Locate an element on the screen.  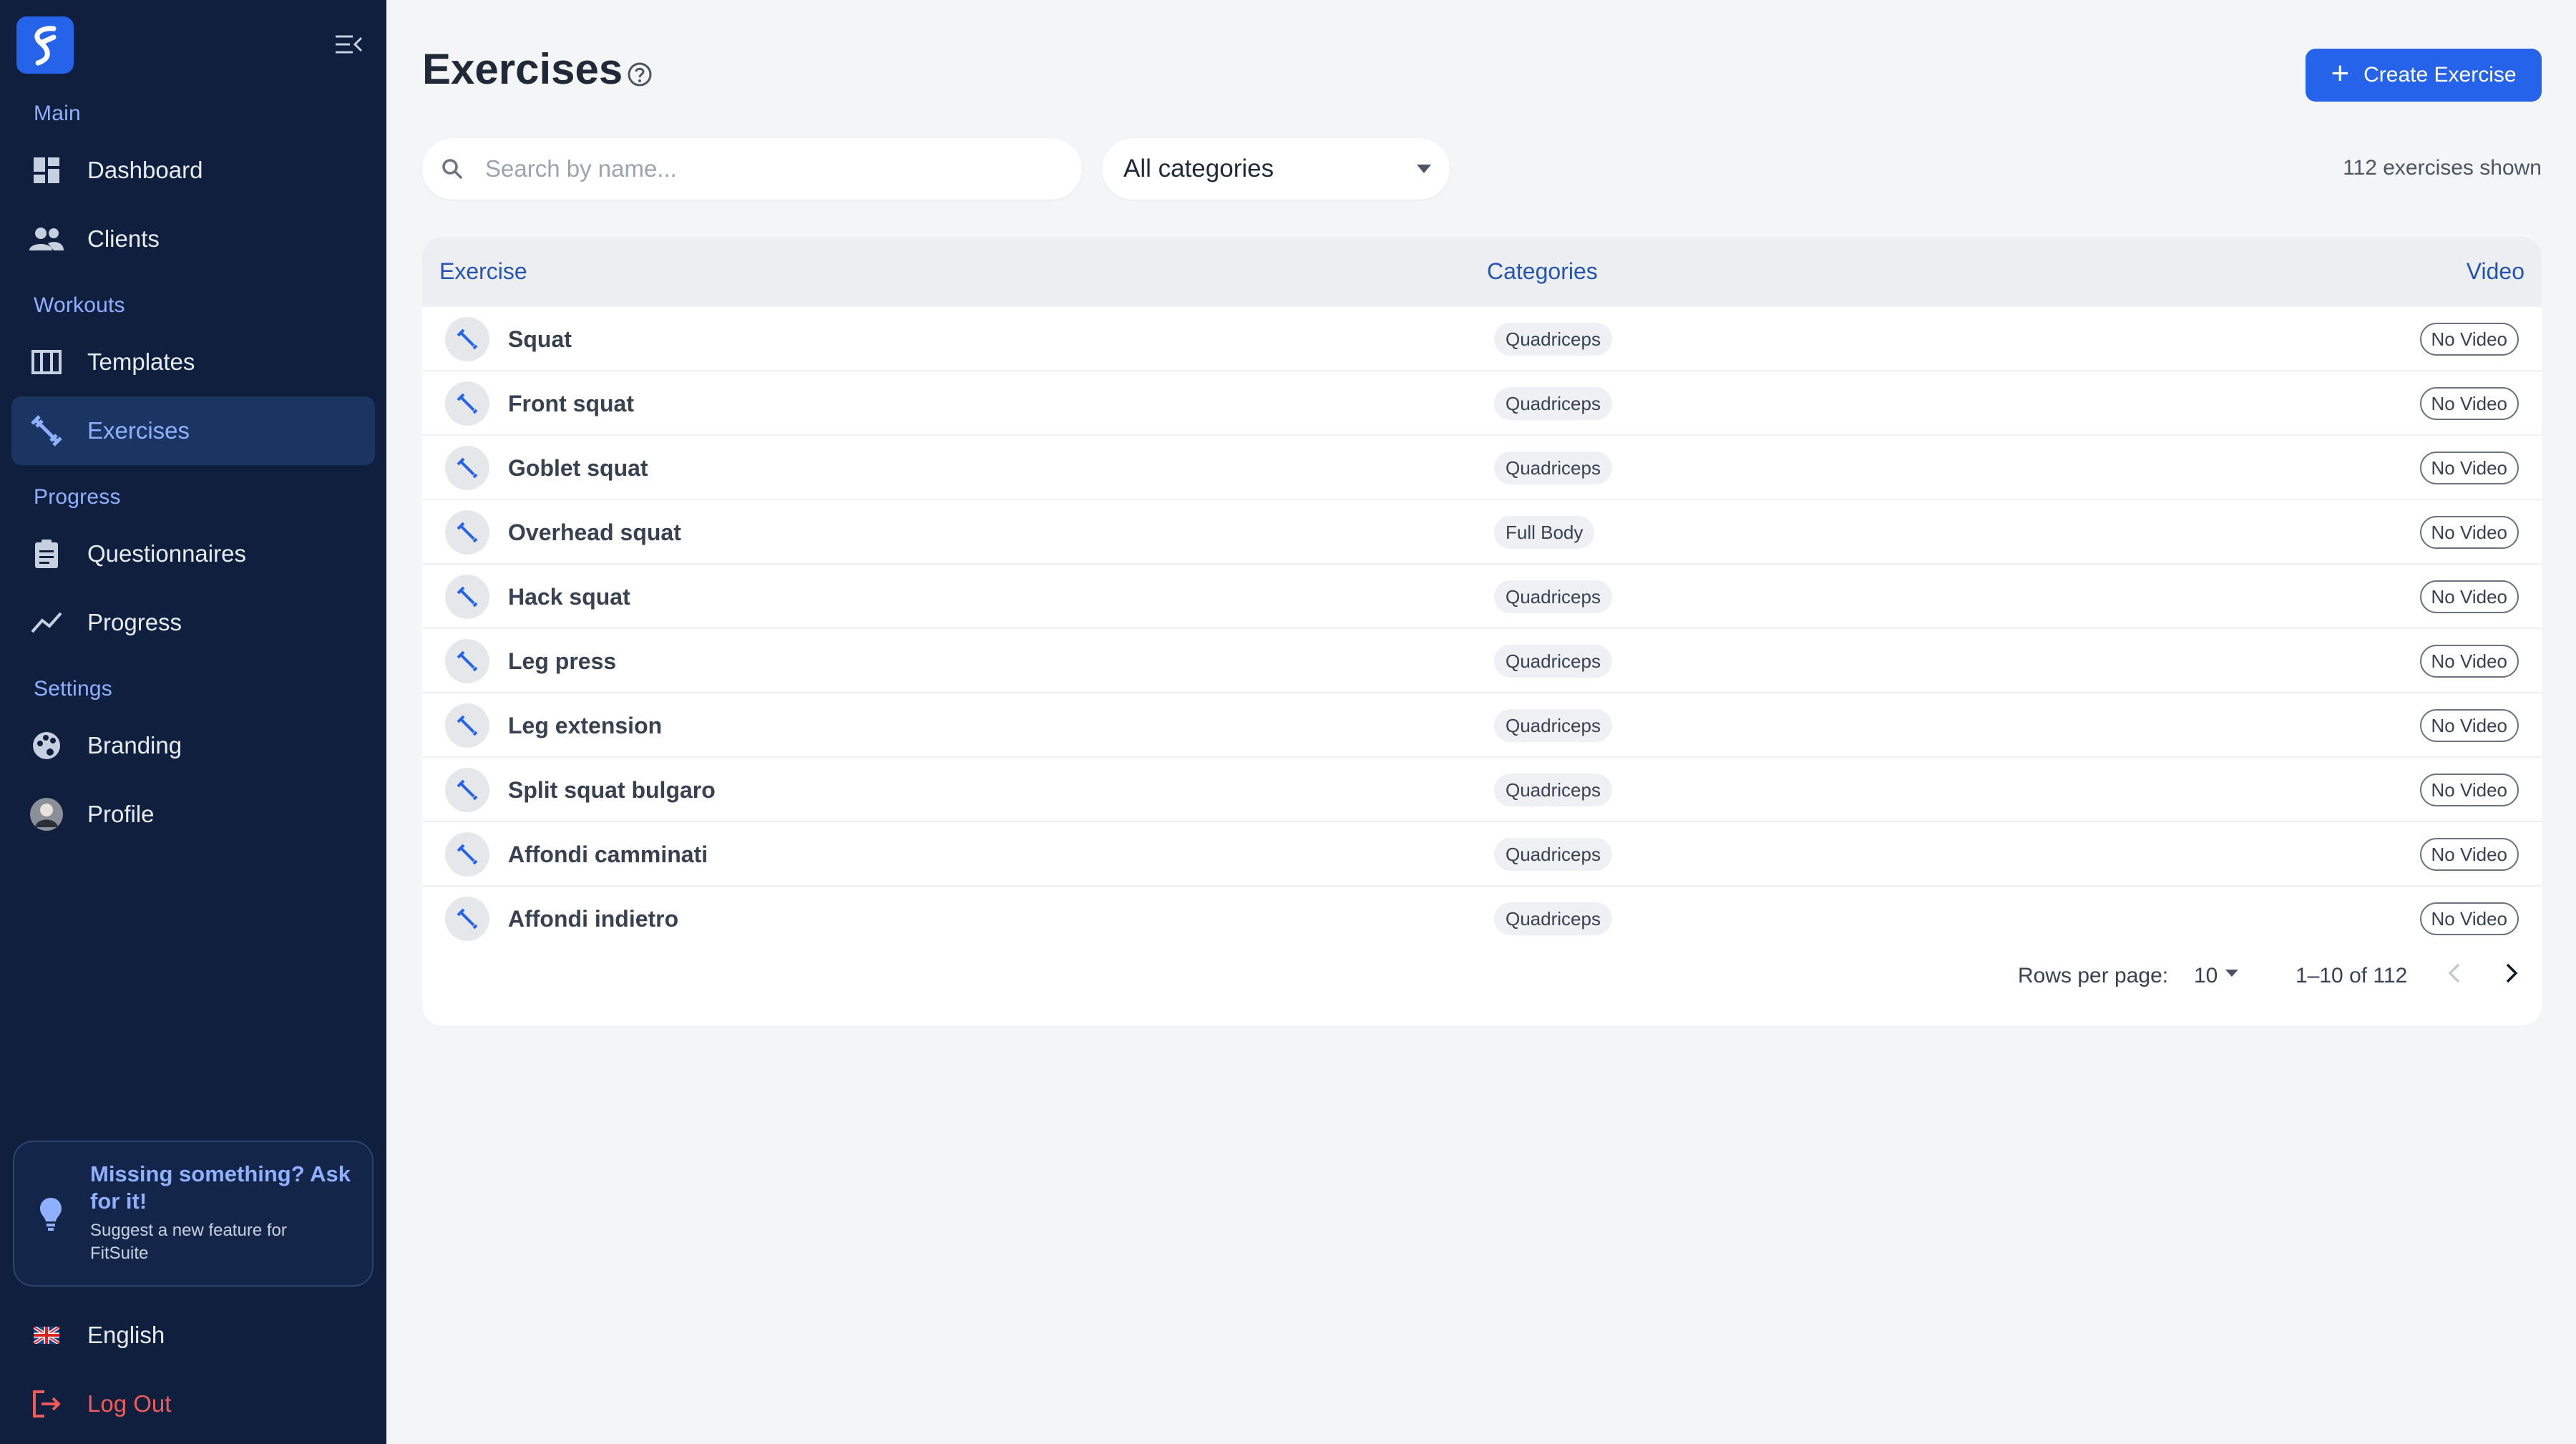
logout-label: Log Out is located at coordinates (129, 1404).